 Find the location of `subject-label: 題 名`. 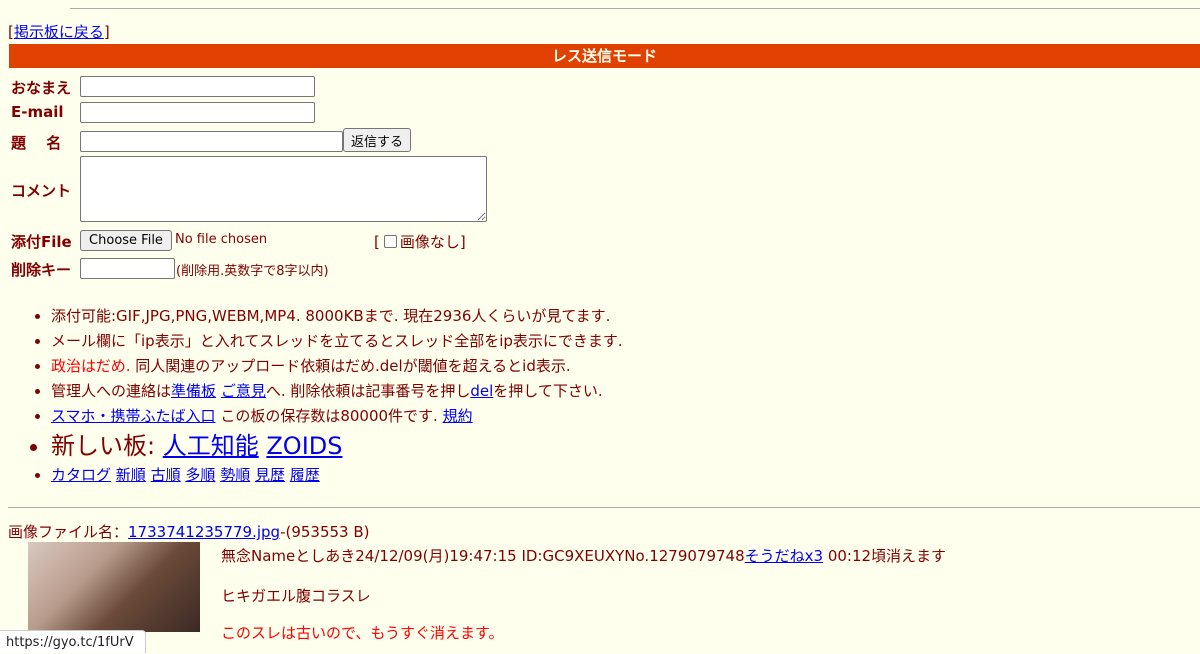

subject-label: 題 名 is located at coordinates (36, 143).